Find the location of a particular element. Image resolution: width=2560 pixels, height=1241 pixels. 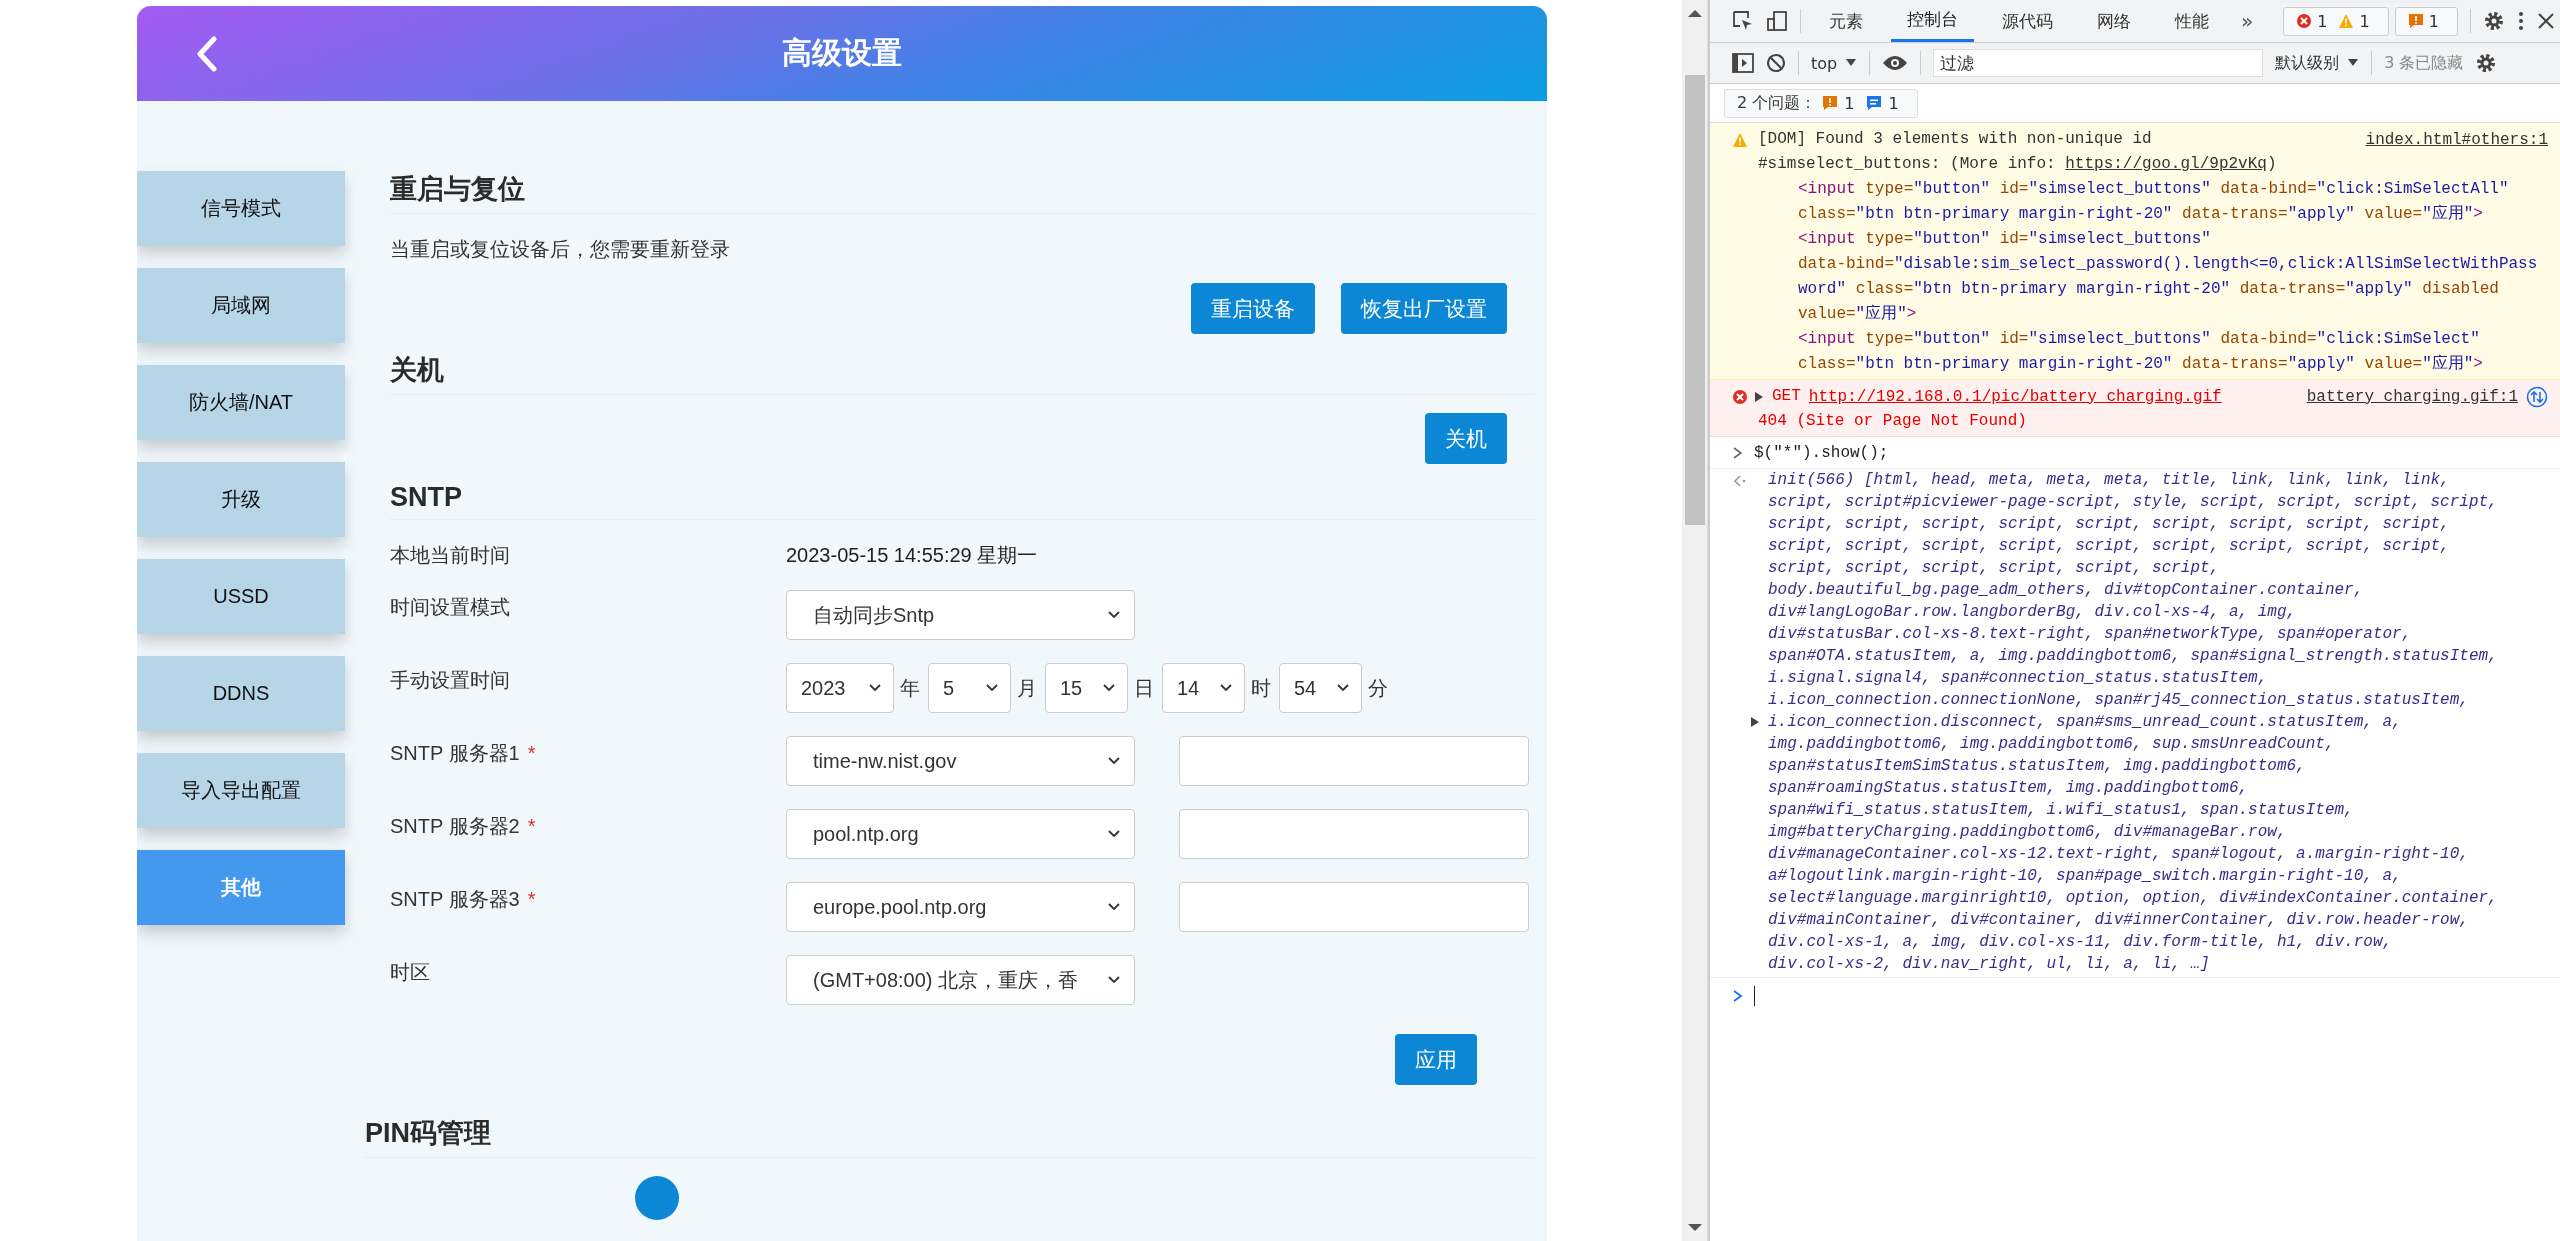

field-label: SNTP 服务器1 is located at coordinates (455, 753).